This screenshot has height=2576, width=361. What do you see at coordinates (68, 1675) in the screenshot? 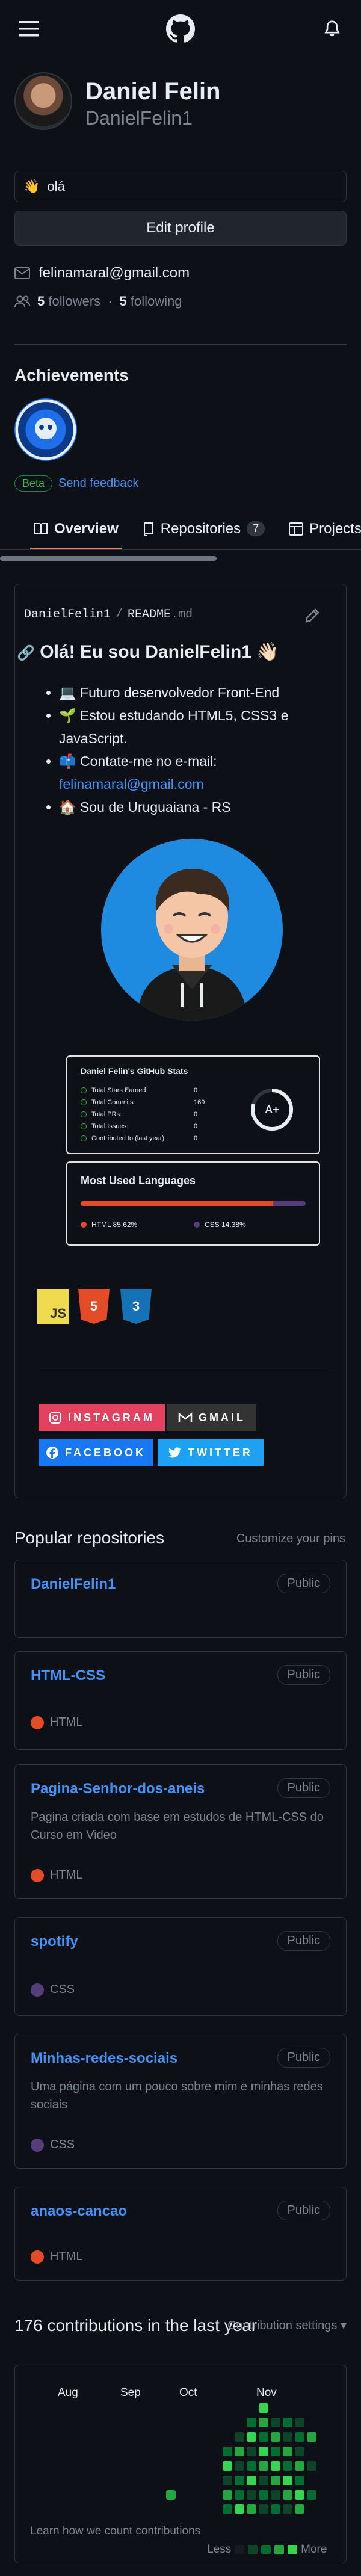
I see `repo-name-link: HTML-CSS` at bounding box center [68, 1675].